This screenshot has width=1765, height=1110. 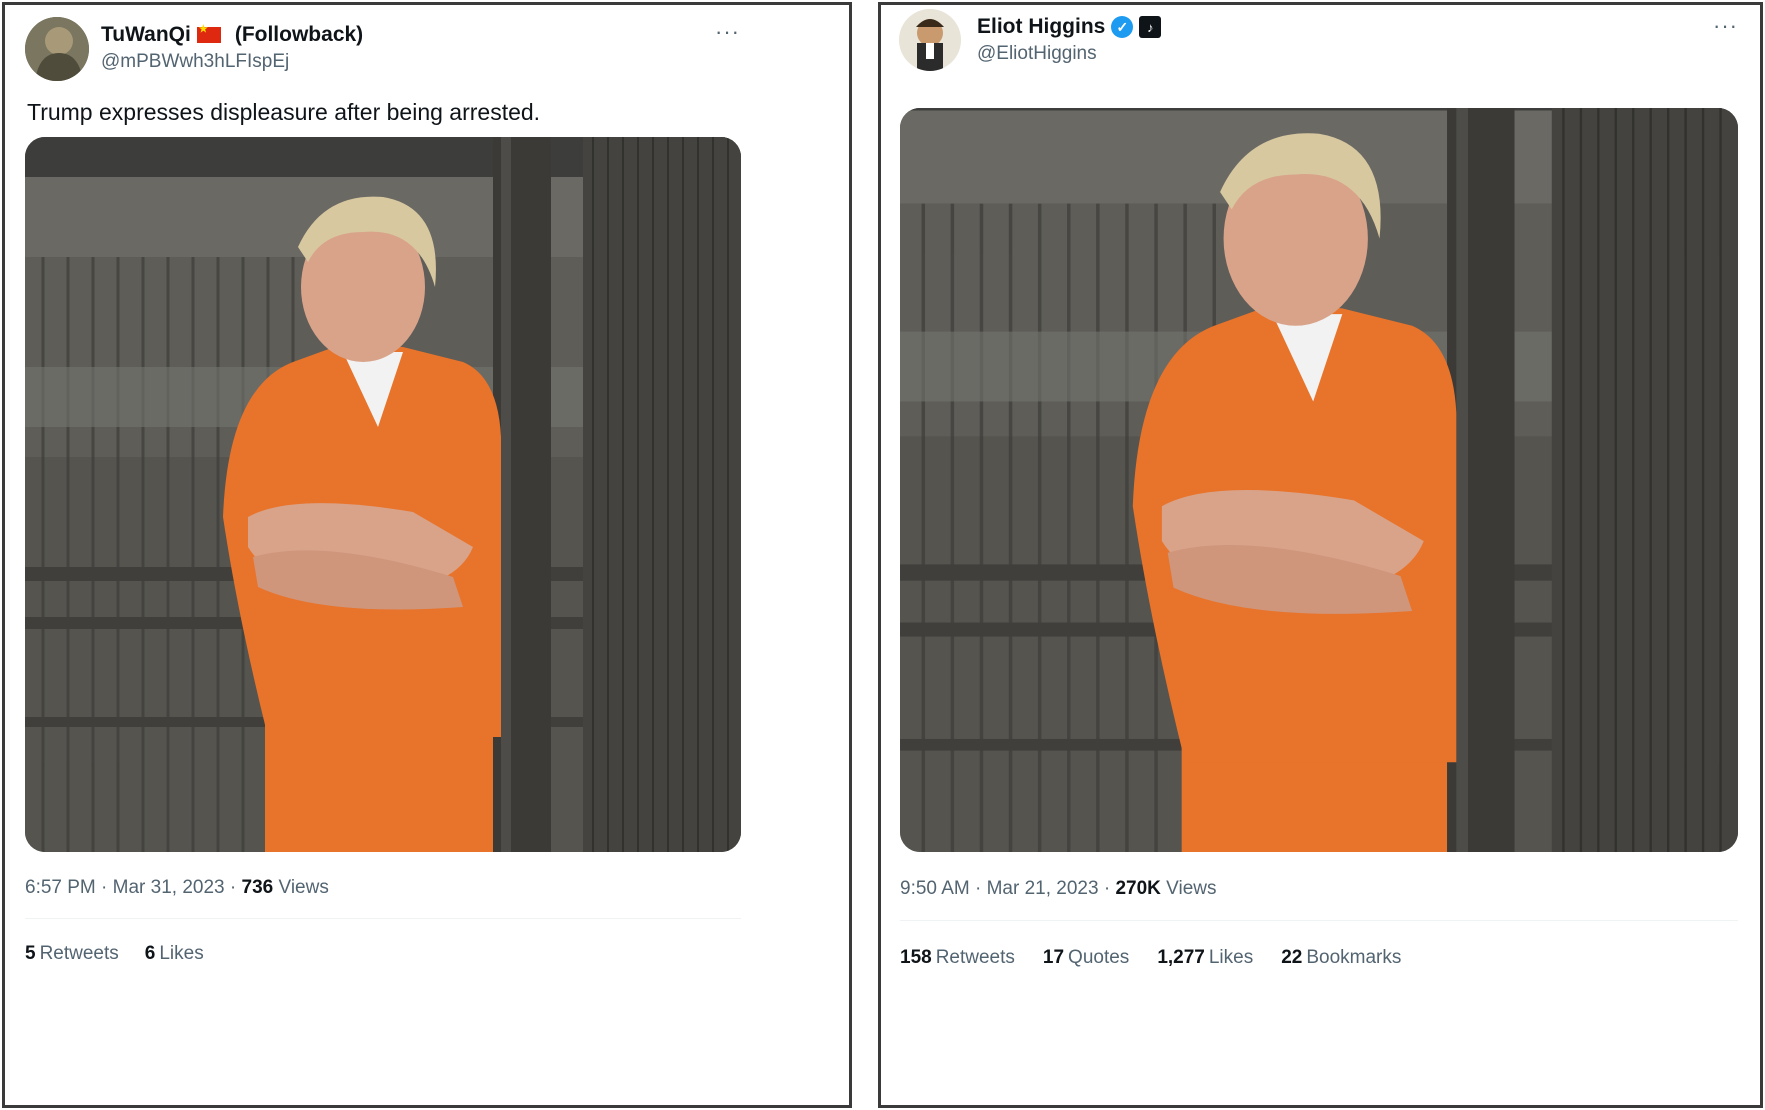 I want to click on tweet-timestamp: 9:50 AM · Mar 21, 2023 · 270K Views, so click(x=1058, y=889).